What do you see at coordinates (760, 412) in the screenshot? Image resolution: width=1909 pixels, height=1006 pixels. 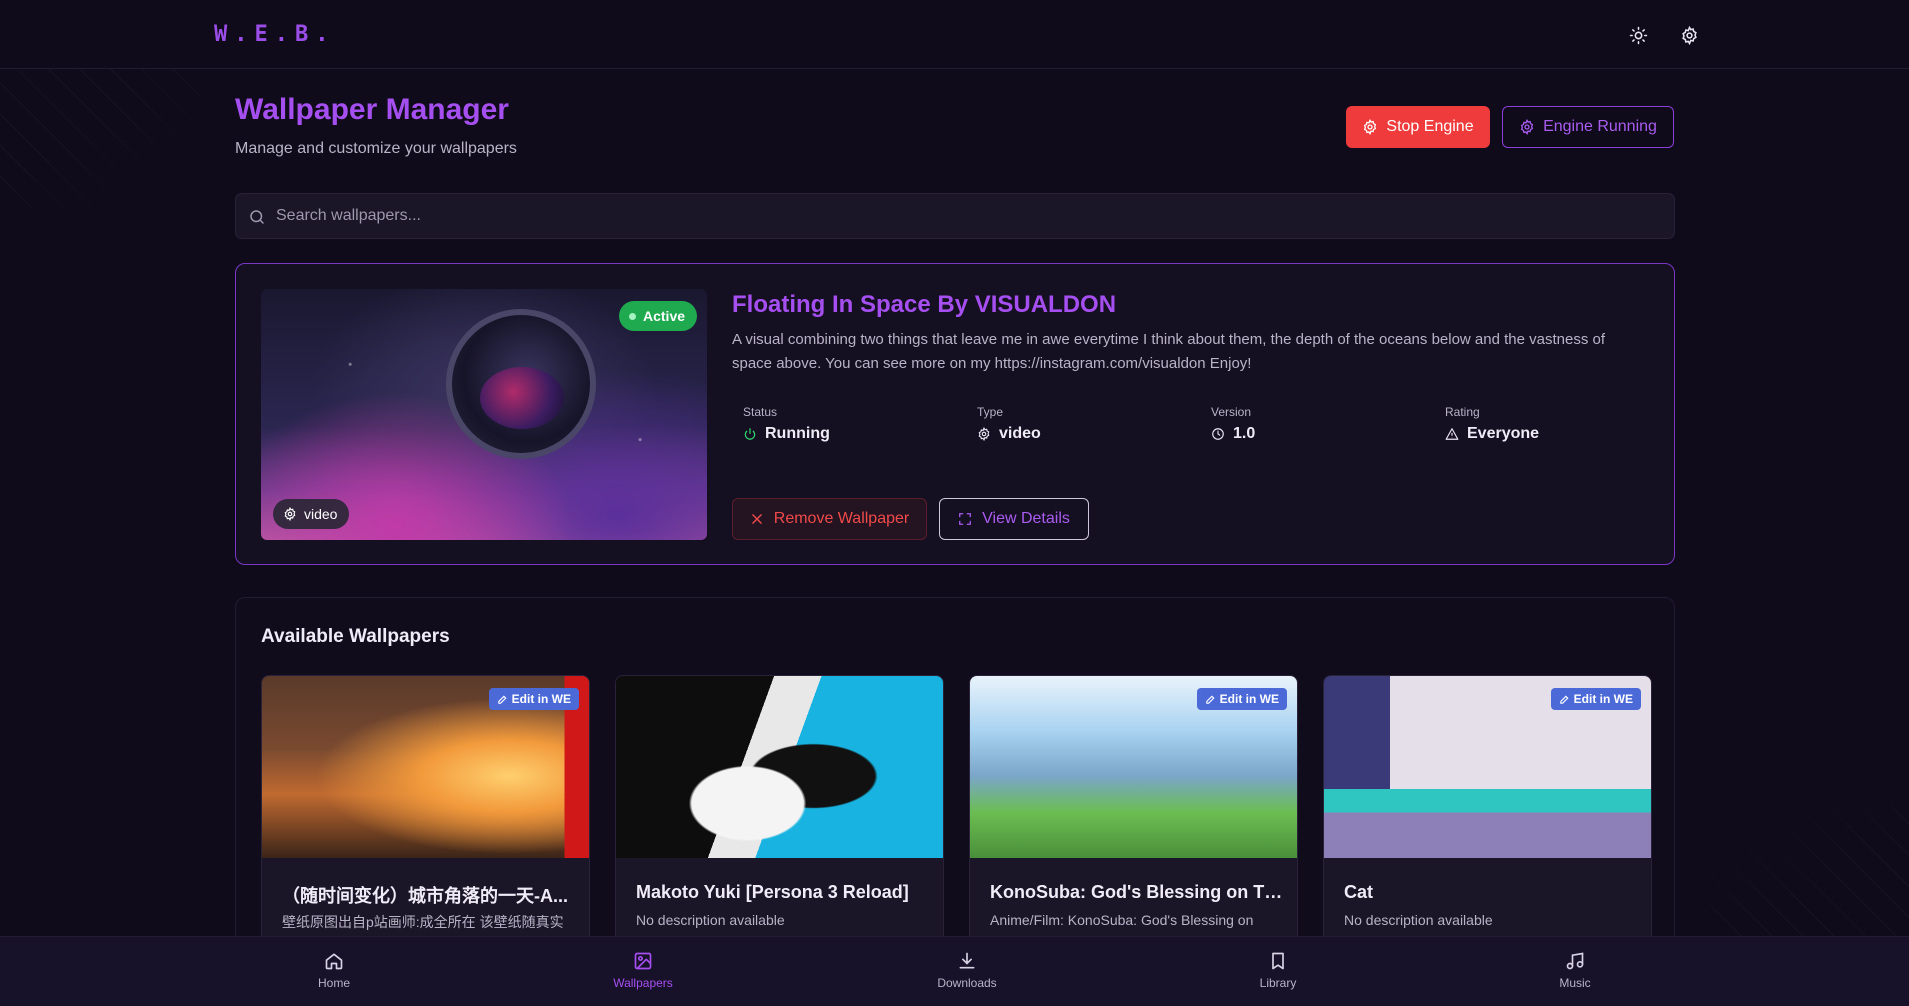 I see `meta-label: Status` at bounding box center [760, 412].